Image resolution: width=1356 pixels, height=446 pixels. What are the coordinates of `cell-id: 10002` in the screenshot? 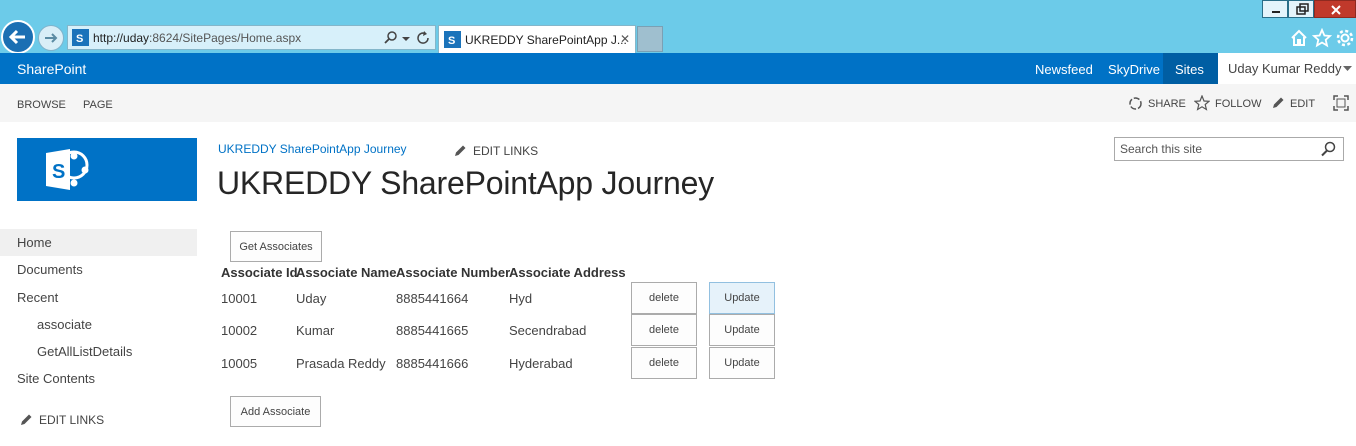 It's located at (239, 330).